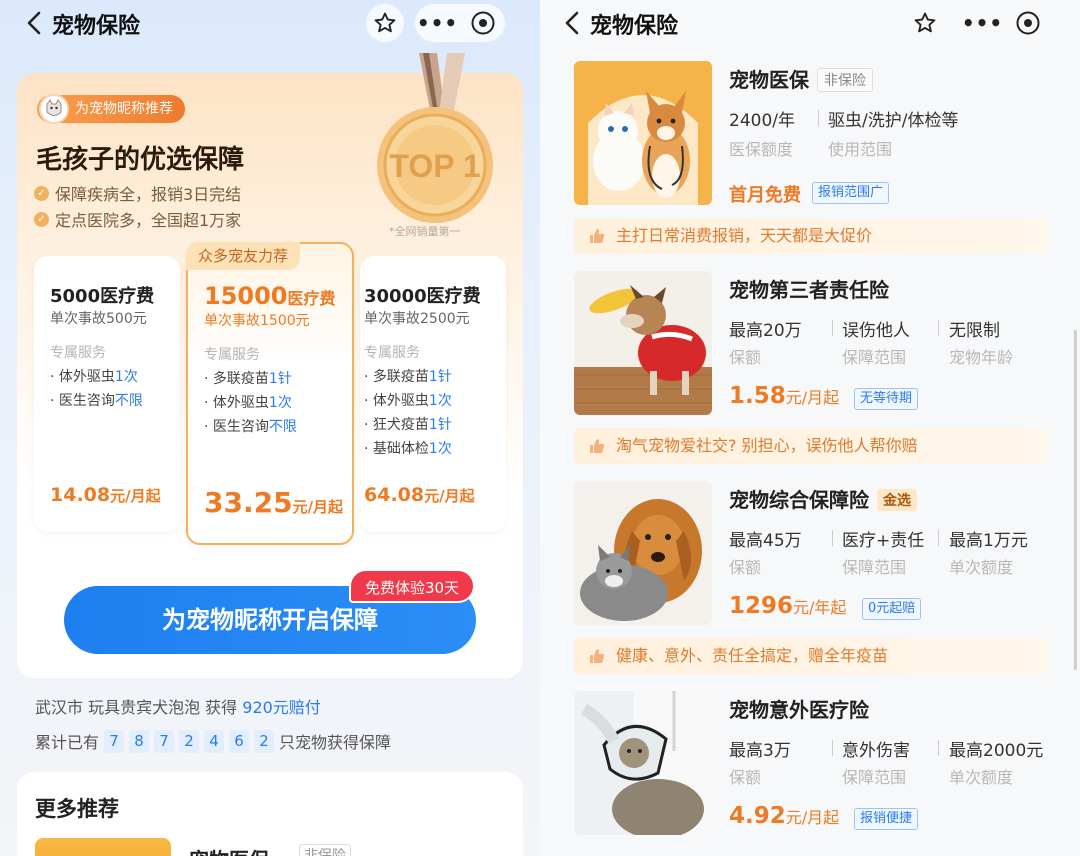 The width and height of the screenshot is (1080, 856). Describe the element at coordinates (893, 121) in the screenshot. I see `field-value: 驱虫/洗护/体检等` at that location.